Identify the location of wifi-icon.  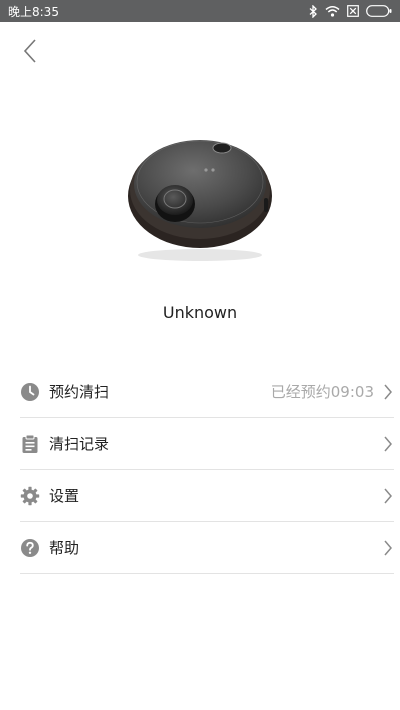
(332, 11).